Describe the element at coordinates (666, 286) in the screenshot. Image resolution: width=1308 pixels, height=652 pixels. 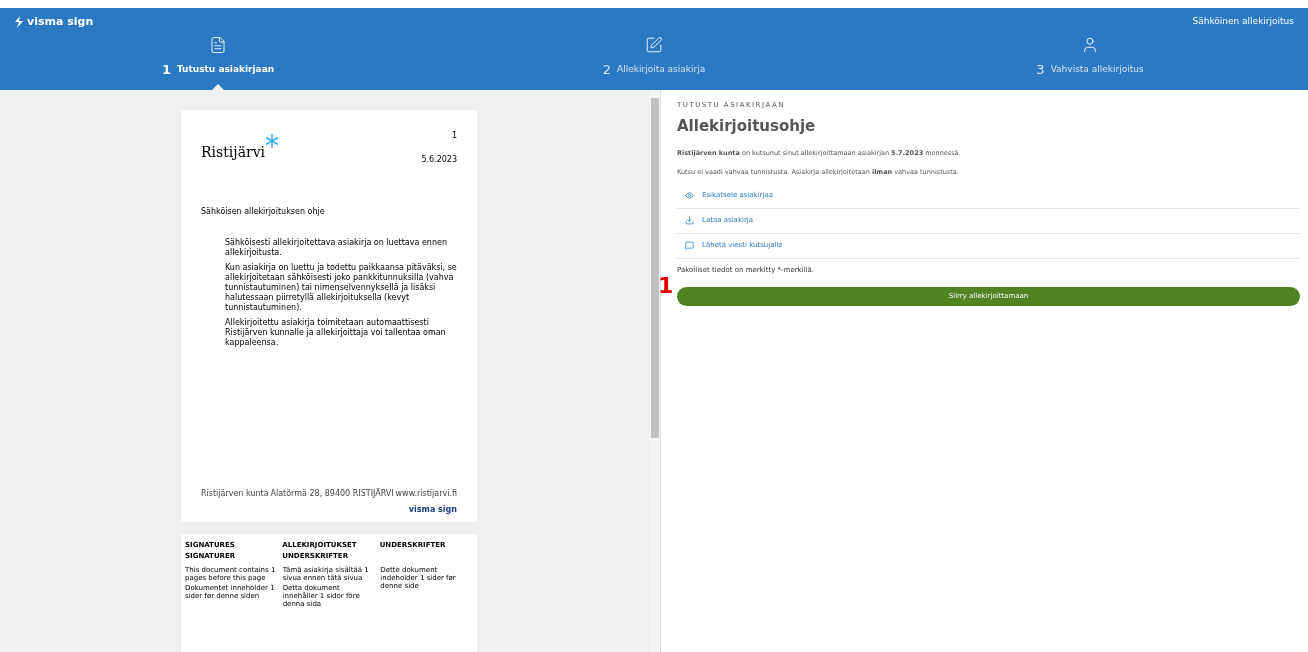
I see `annotation-number: 1` at that location.